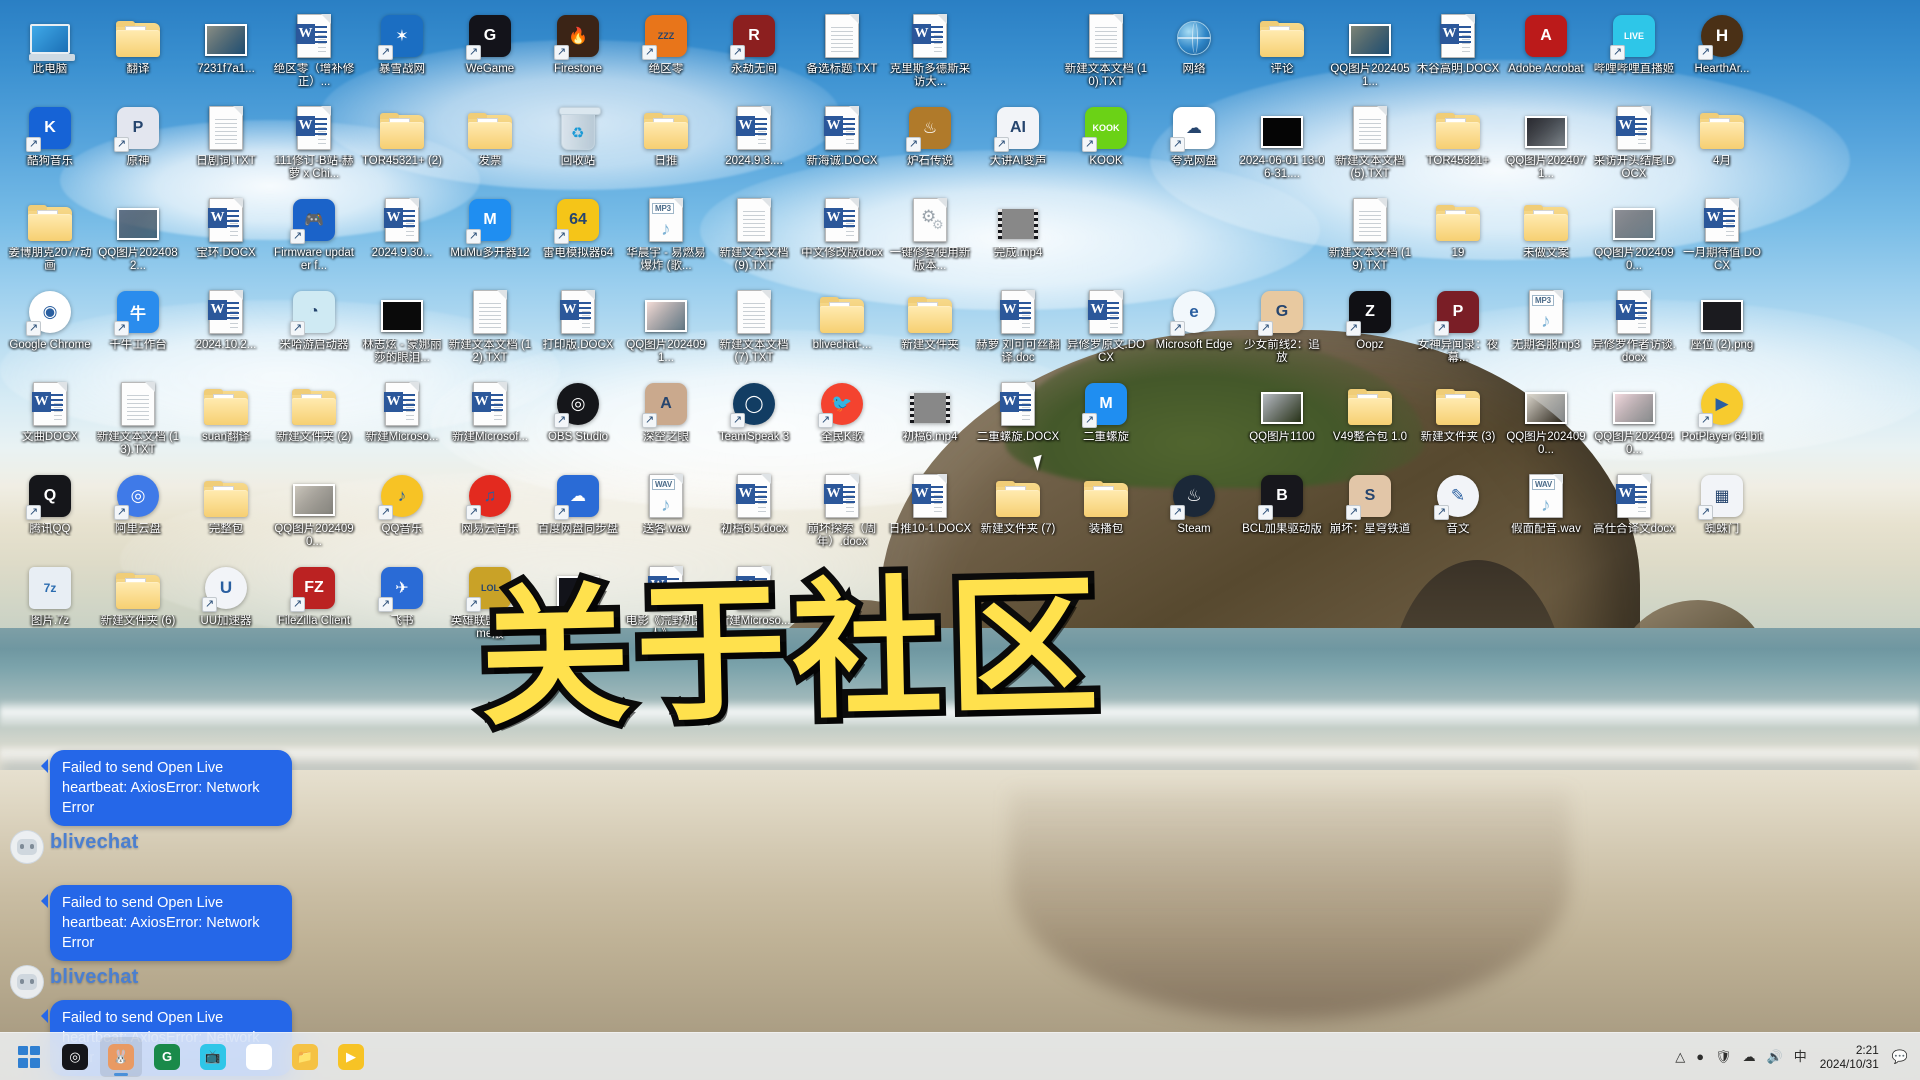  What do you see at coordinates (754, 330) in the screenshot?
I see `desktop-icon: 新建文本文档 (7).TXT` at bounding box center [754, 330].